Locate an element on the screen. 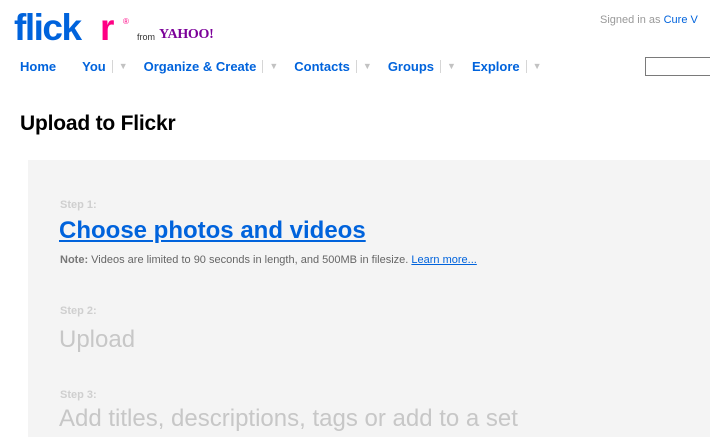  nav-label: Groups is located at coordinates (411, 66).